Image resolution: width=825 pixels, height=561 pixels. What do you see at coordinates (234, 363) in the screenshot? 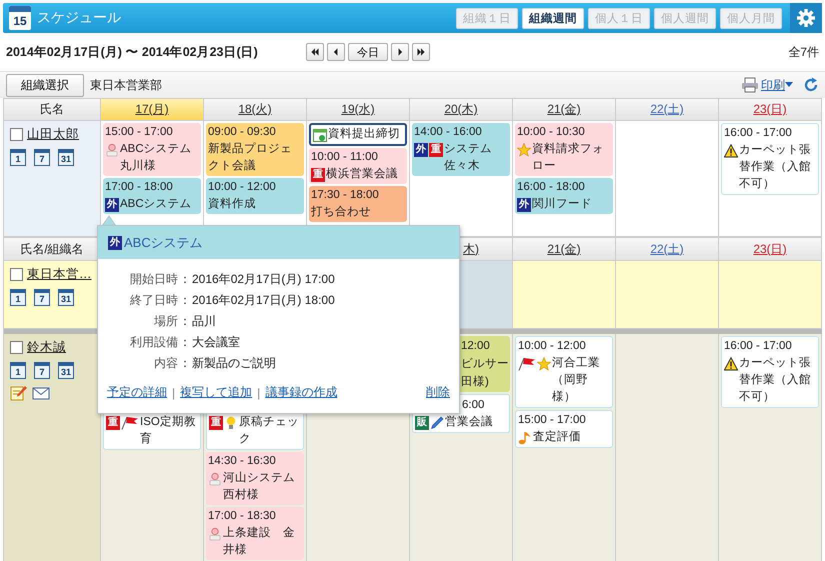
I see `field-value: 新製品のご説明` at bounding box center [234, 363].